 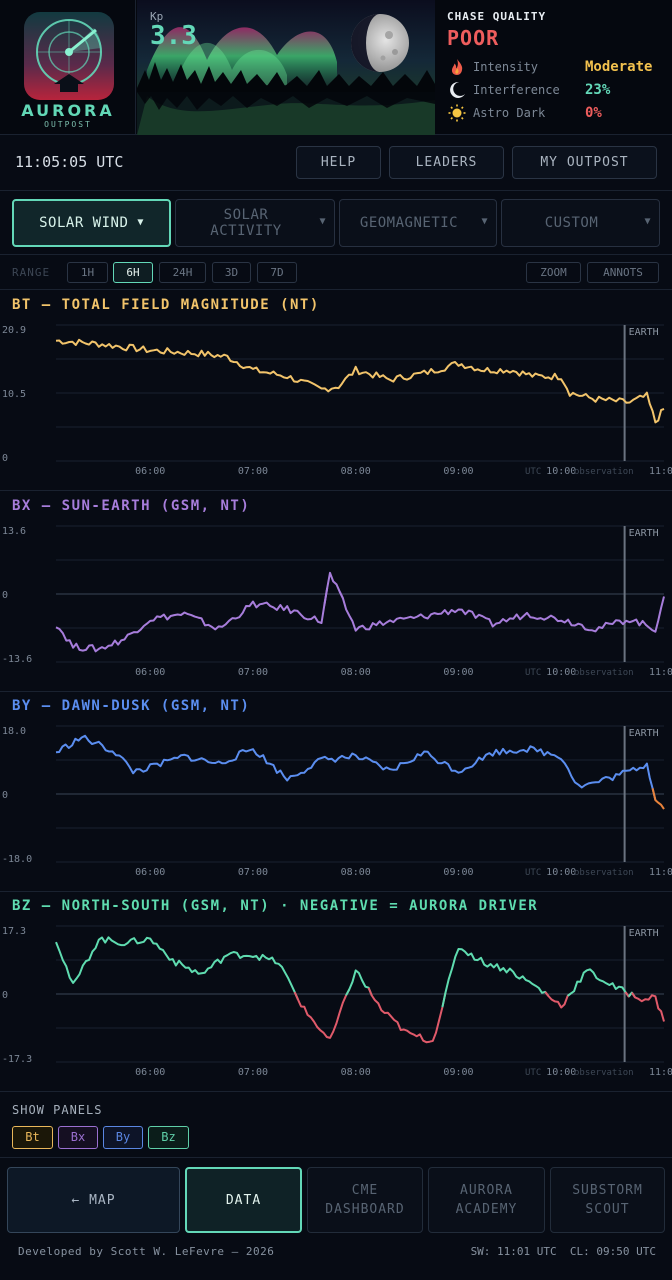 I want to click on chase-label-astro-dark: Astro Dark, so click(x=509, y=113).